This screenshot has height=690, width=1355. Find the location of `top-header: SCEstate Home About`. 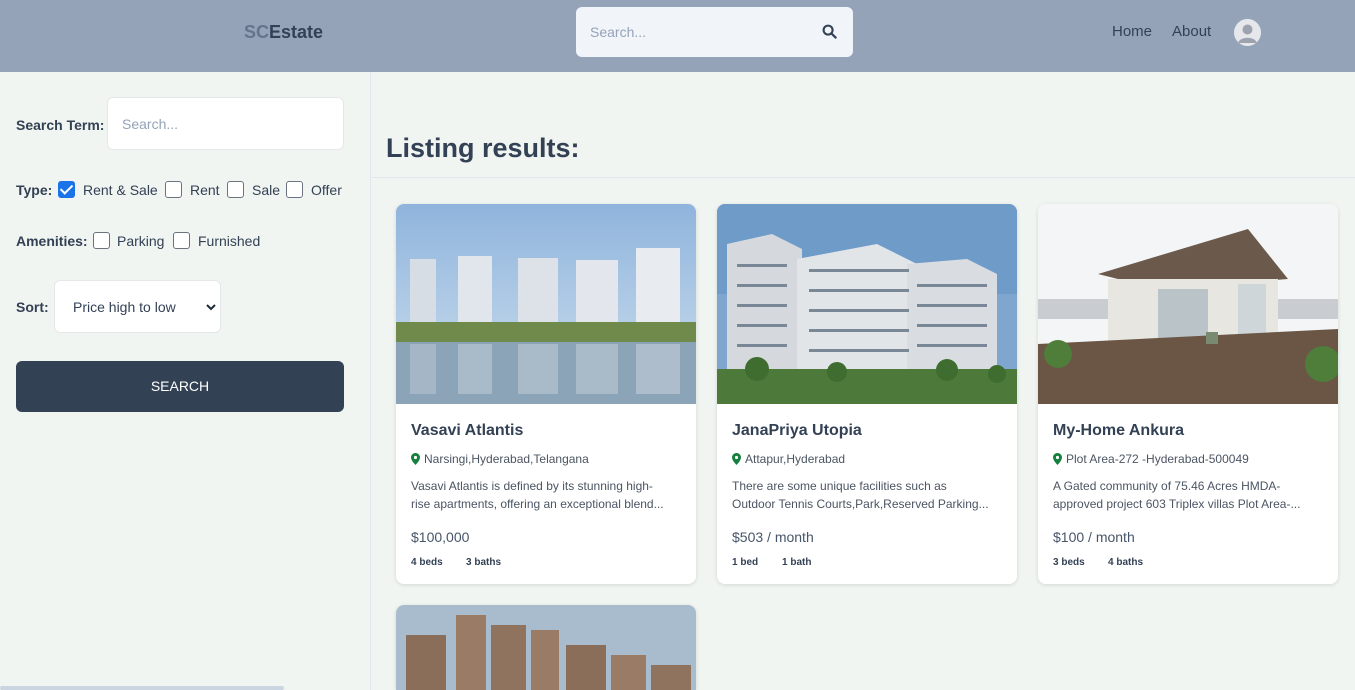

top-header: SCEstate Home About is located at coordinates (677, 36).